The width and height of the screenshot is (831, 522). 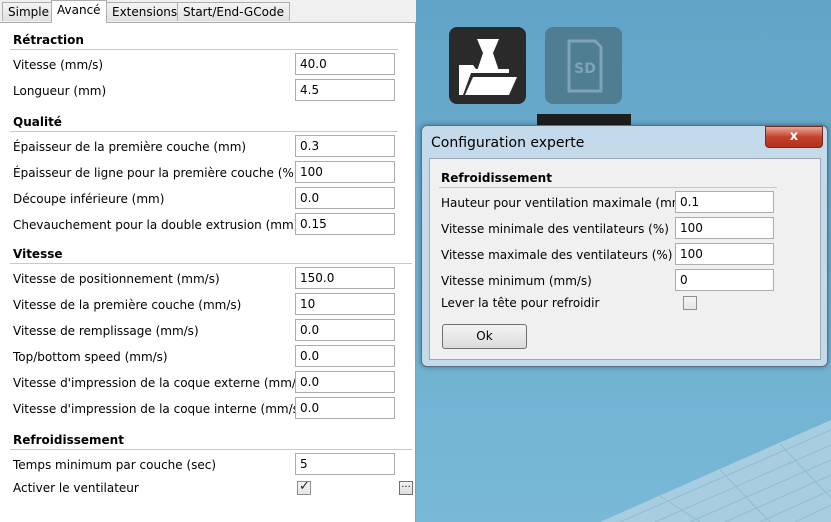 I want to click on fan-max-speed-input: 100, so click(x=724, y=254).